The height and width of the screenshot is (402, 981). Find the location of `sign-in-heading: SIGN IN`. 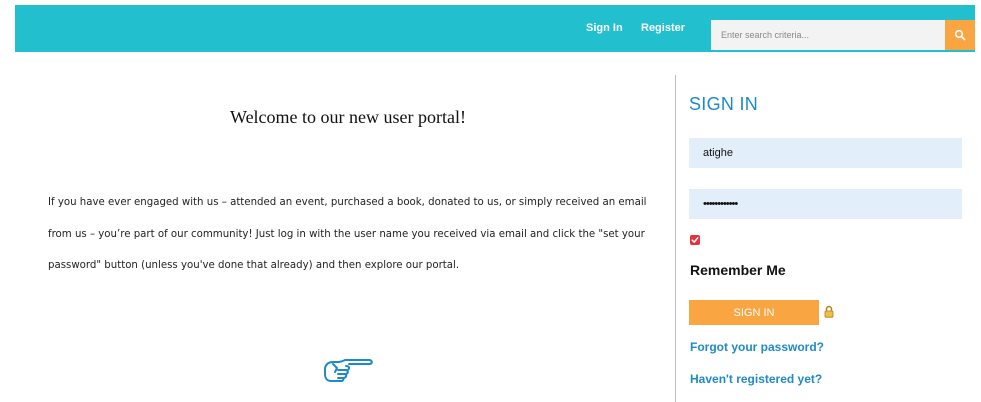

sign-in-heading: SIGN IN is located at coordinates (724, 104).